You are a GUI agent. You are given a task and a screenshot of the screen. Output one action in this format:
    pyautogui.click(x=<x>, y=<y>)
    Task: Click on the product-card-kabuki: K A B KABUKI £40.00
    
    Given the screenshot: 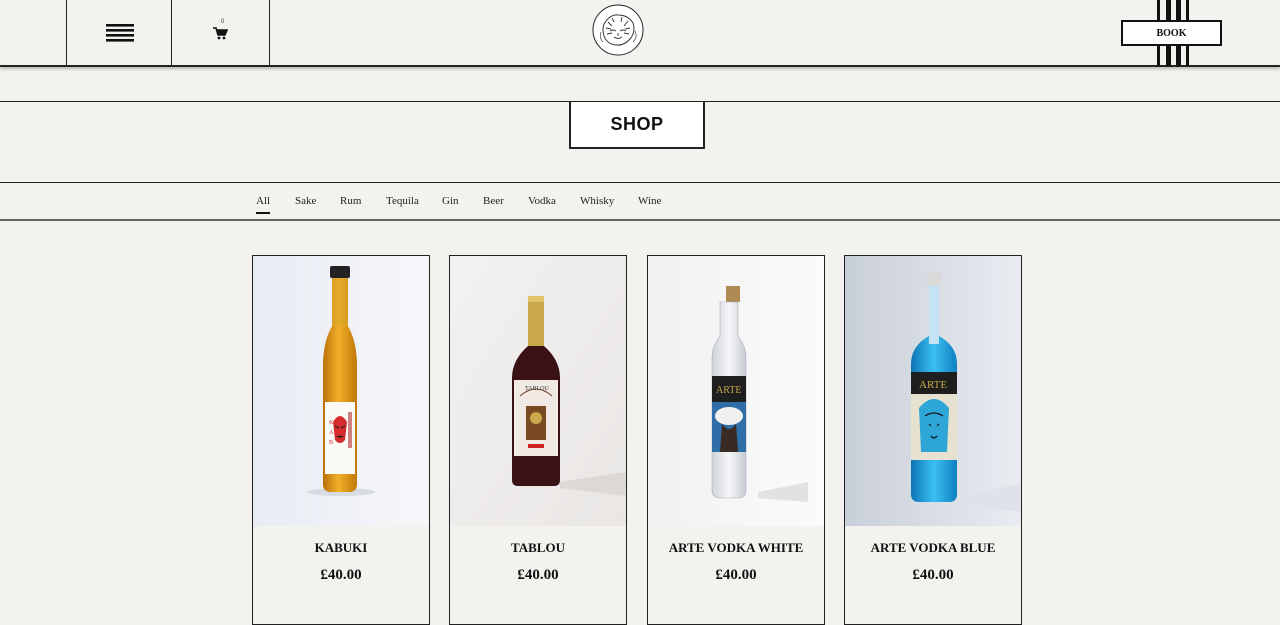 What is the action you would take?
    pyautogui.click(x=341, y=440)
    